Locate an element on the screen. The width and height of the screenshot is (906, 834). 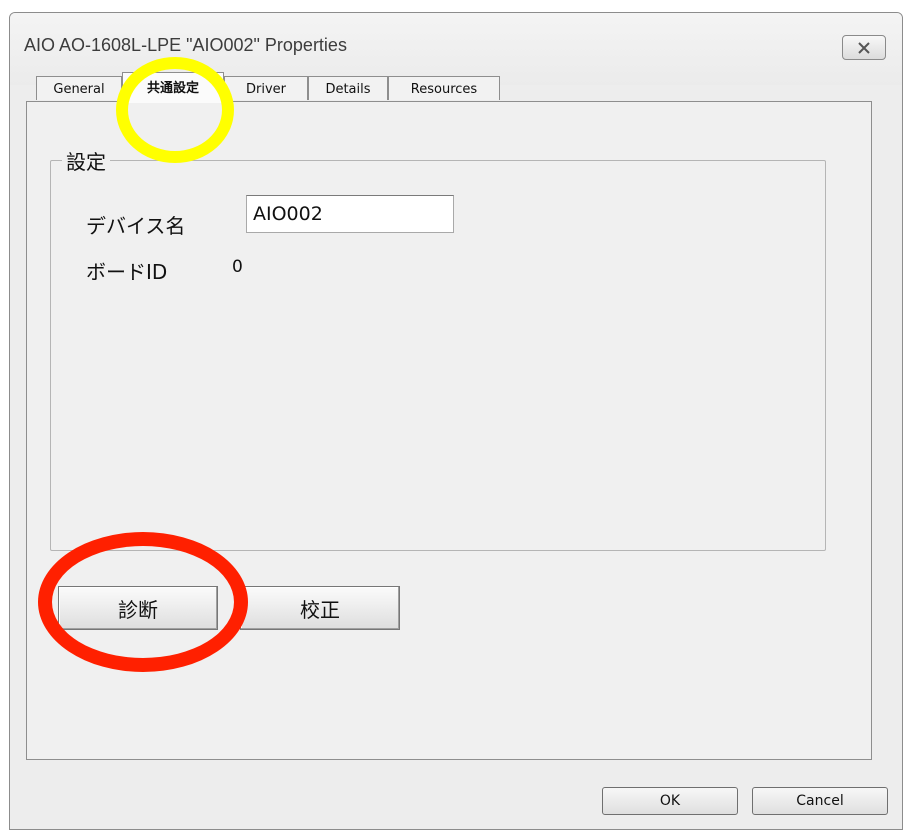
diagnose-button: 診断 is located at coordinates (138, 608).